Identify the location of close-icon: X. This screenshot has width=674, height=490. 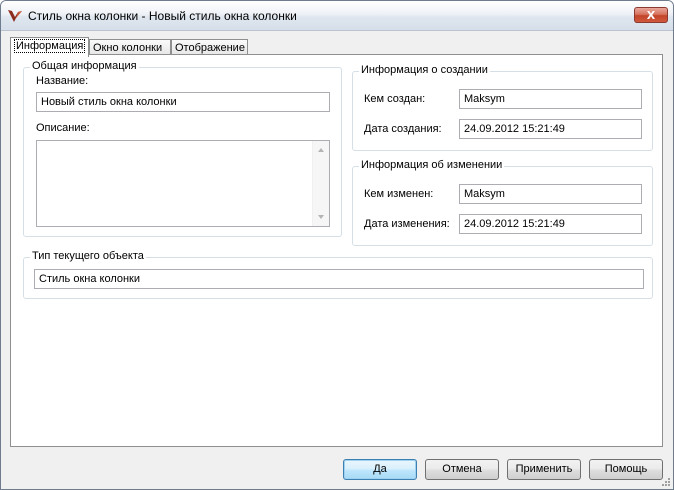
(651, 15).